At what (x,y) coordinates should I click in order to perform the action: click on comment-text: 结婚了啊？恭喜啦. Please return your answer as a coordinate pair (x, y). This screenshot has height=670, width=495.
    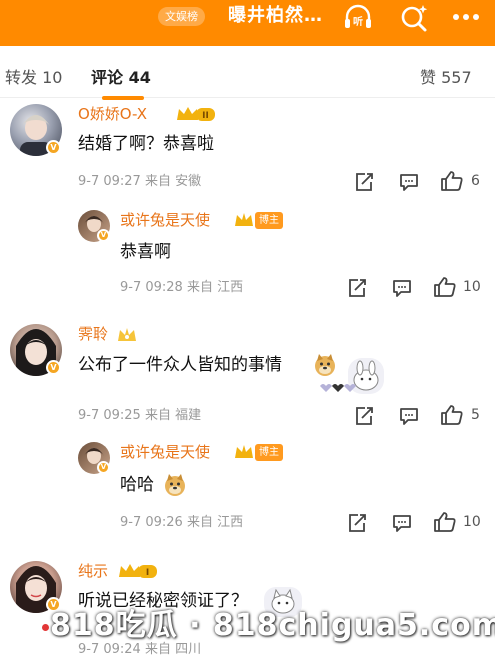
    Looking at the image, I should click on (146, 144).